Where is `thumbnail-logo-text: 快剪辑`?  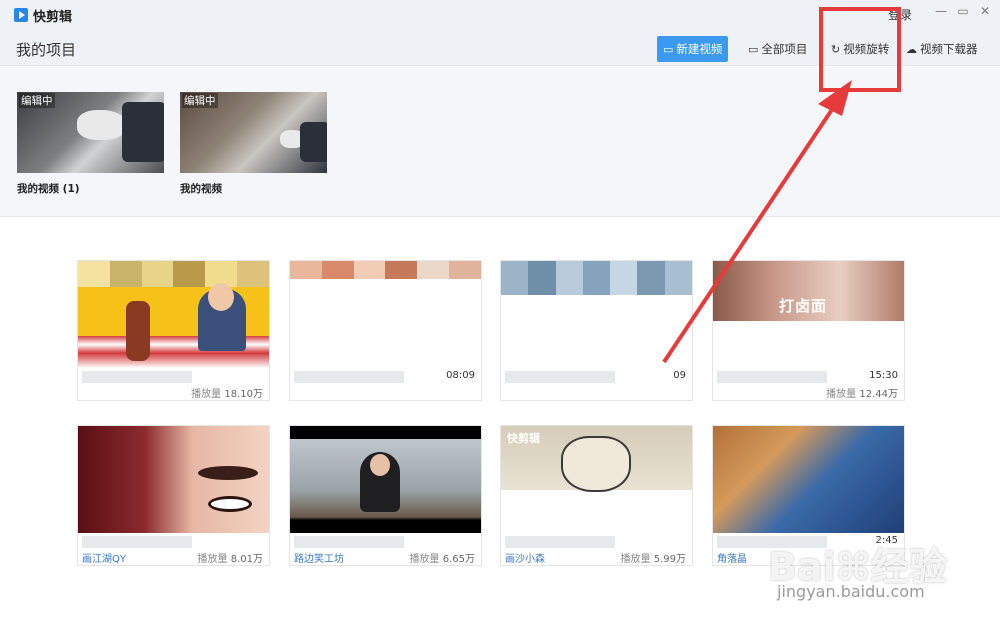
thumbnail-logo-text: 快剪辑 is located at coordinates (523, 438).